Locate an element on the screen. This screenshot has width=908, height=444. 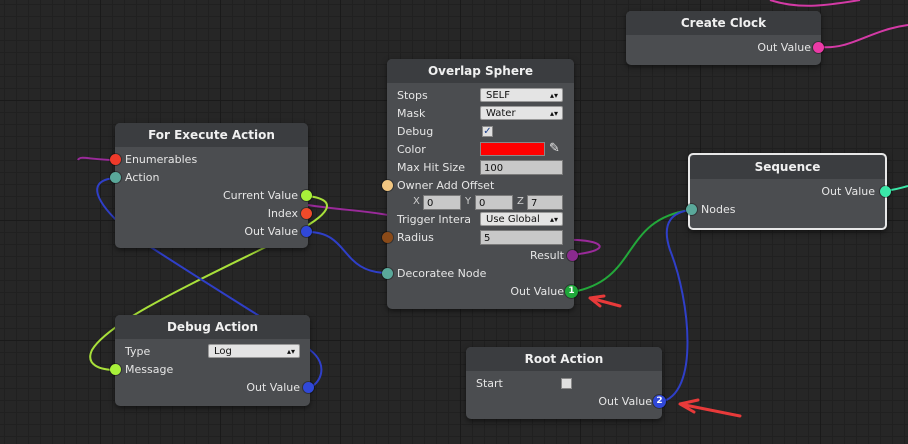
stops-label: Stops is located at coordinates (412, 95).